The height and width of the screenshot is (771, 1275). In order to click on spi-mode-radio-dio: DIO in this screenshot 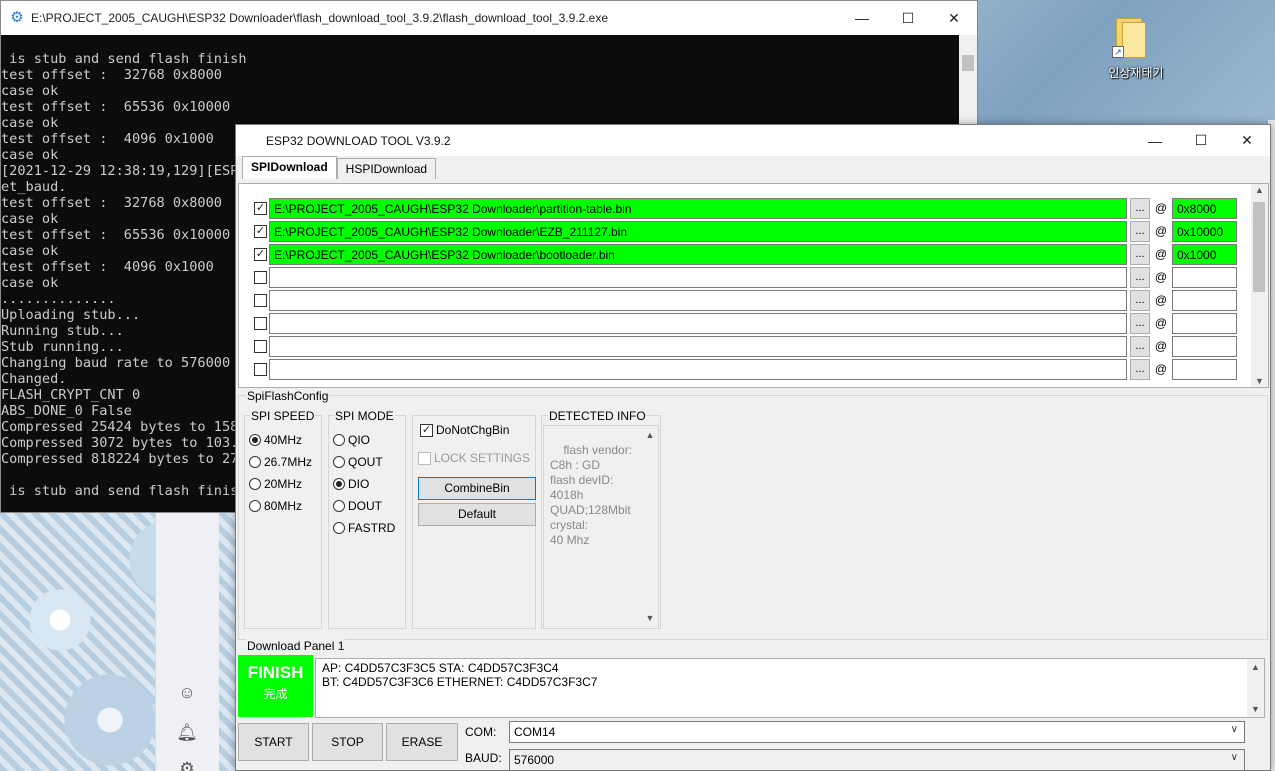, I will do `click(351, 484)`.